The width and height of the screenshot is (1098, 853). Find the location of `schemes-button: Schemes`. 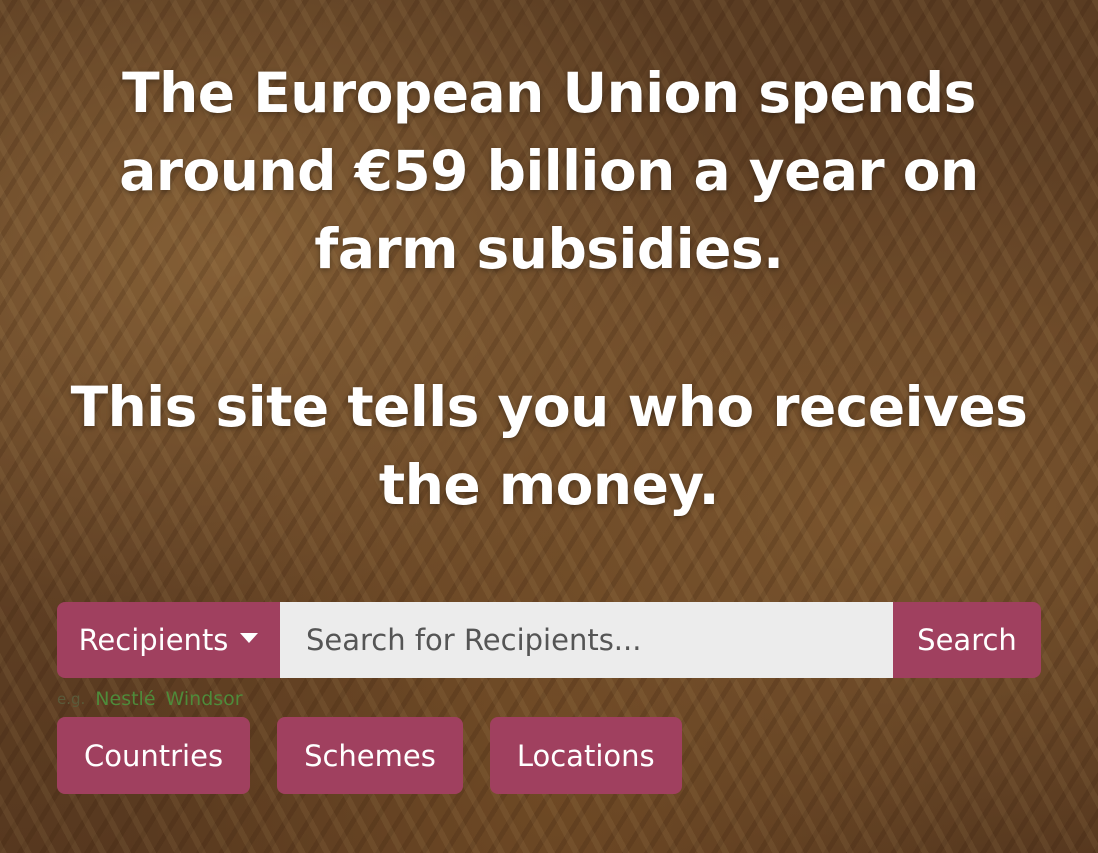

schemes-button: Schemes is located at coordinates (370, 755).